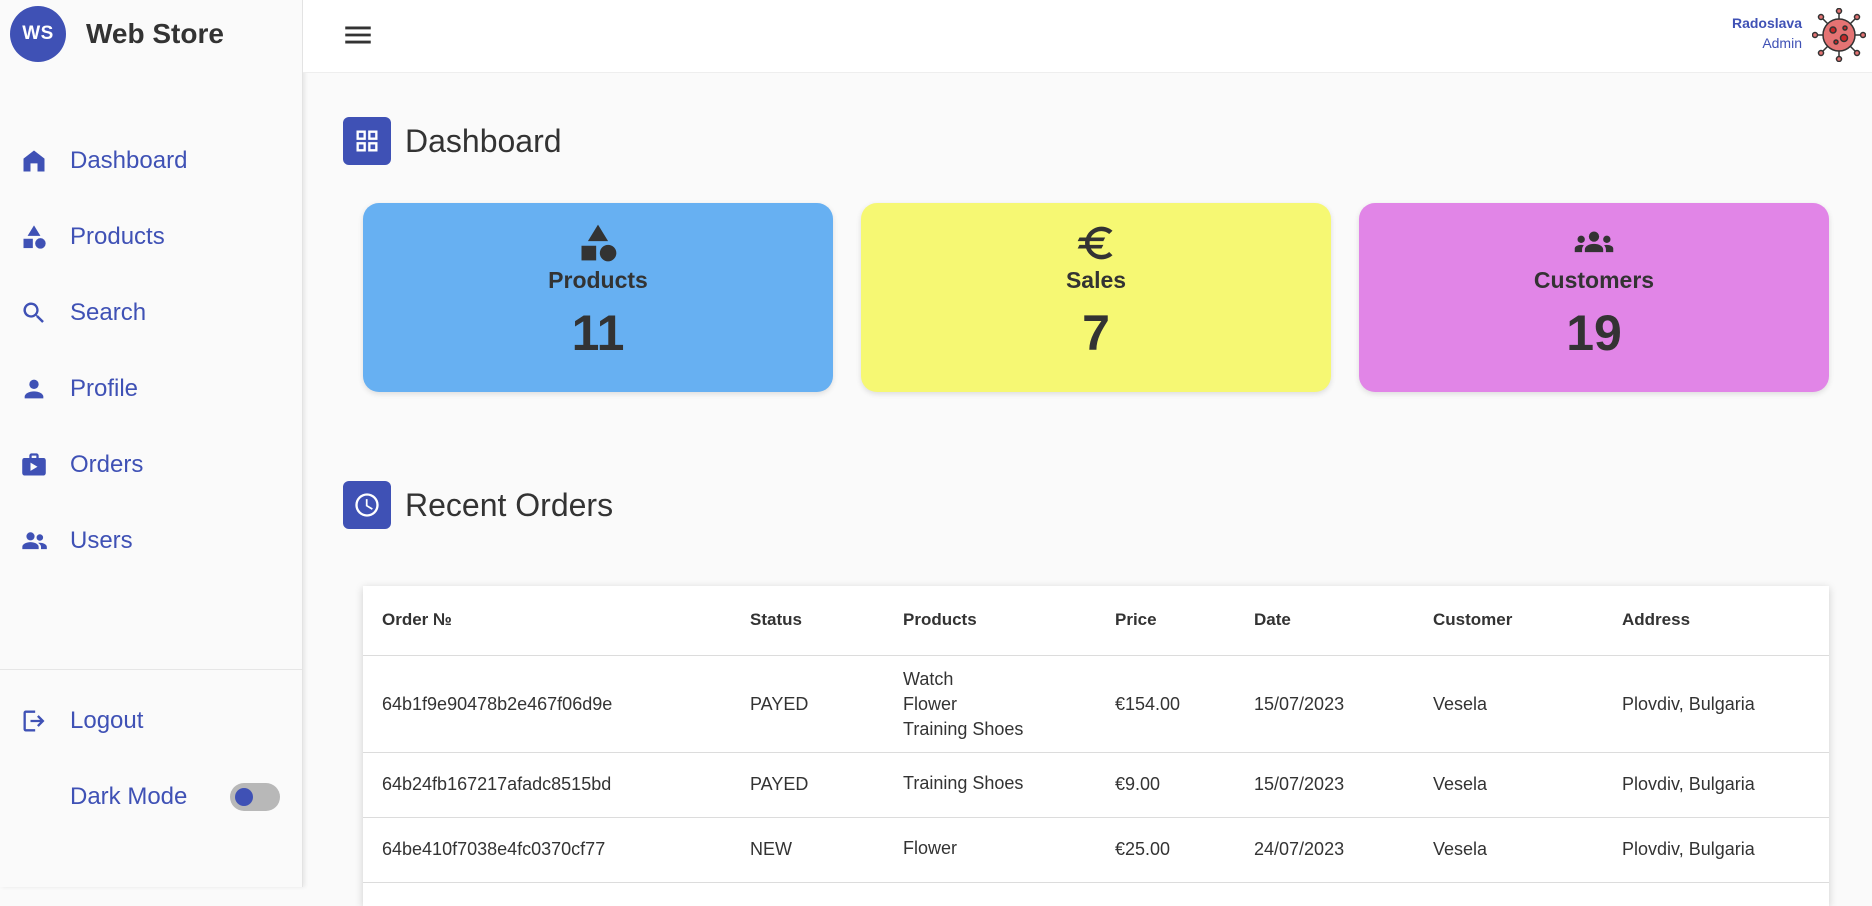 This screenshot has height=906, width=1872. Describe the element at coordinates (34, 721) in the screenshot. I see `logout-icon` at that location.